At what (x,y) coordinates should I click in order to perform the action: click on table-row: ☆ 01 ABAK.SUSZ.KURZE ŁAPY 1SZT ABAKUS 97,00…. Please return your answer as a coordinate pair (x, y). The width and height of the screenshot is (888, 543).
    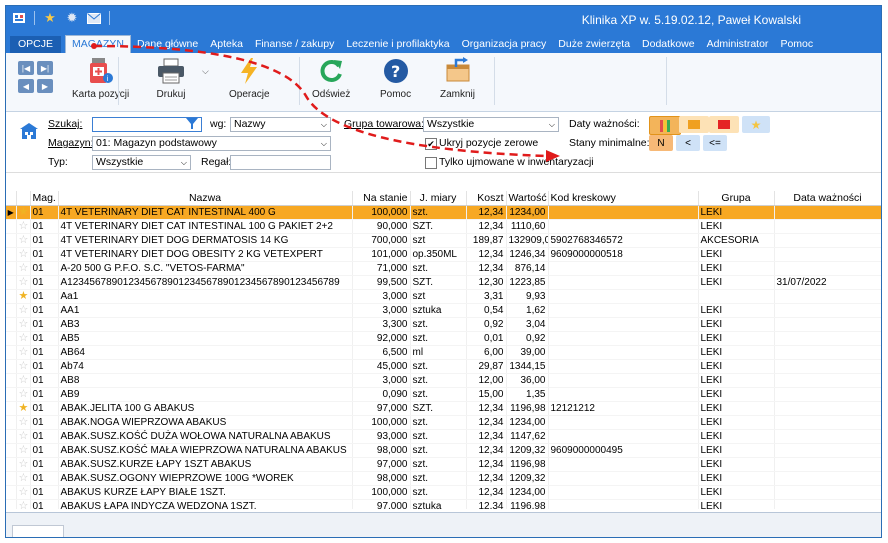
    Looking at the image, I should click on (443, 464).